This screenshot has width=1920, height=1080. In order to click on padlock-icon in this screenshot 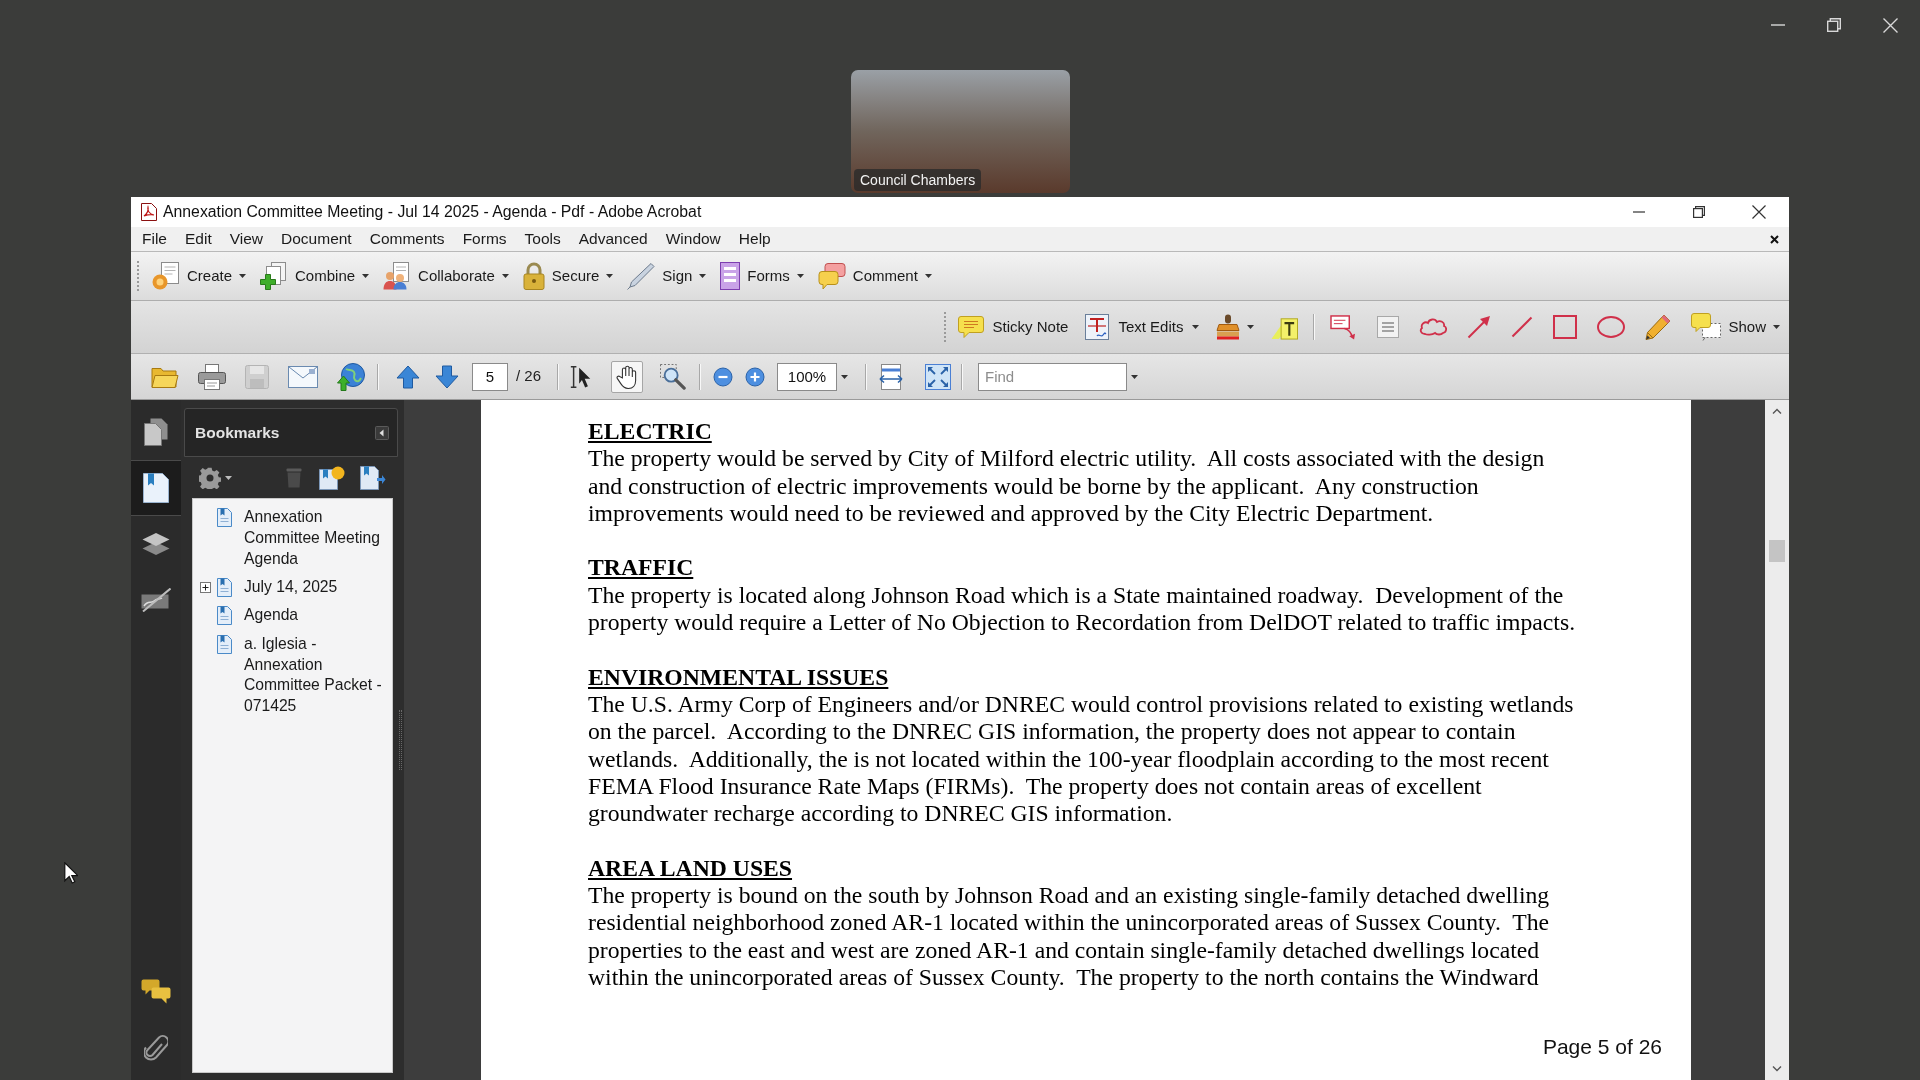, I will do `click(533, 276)`.